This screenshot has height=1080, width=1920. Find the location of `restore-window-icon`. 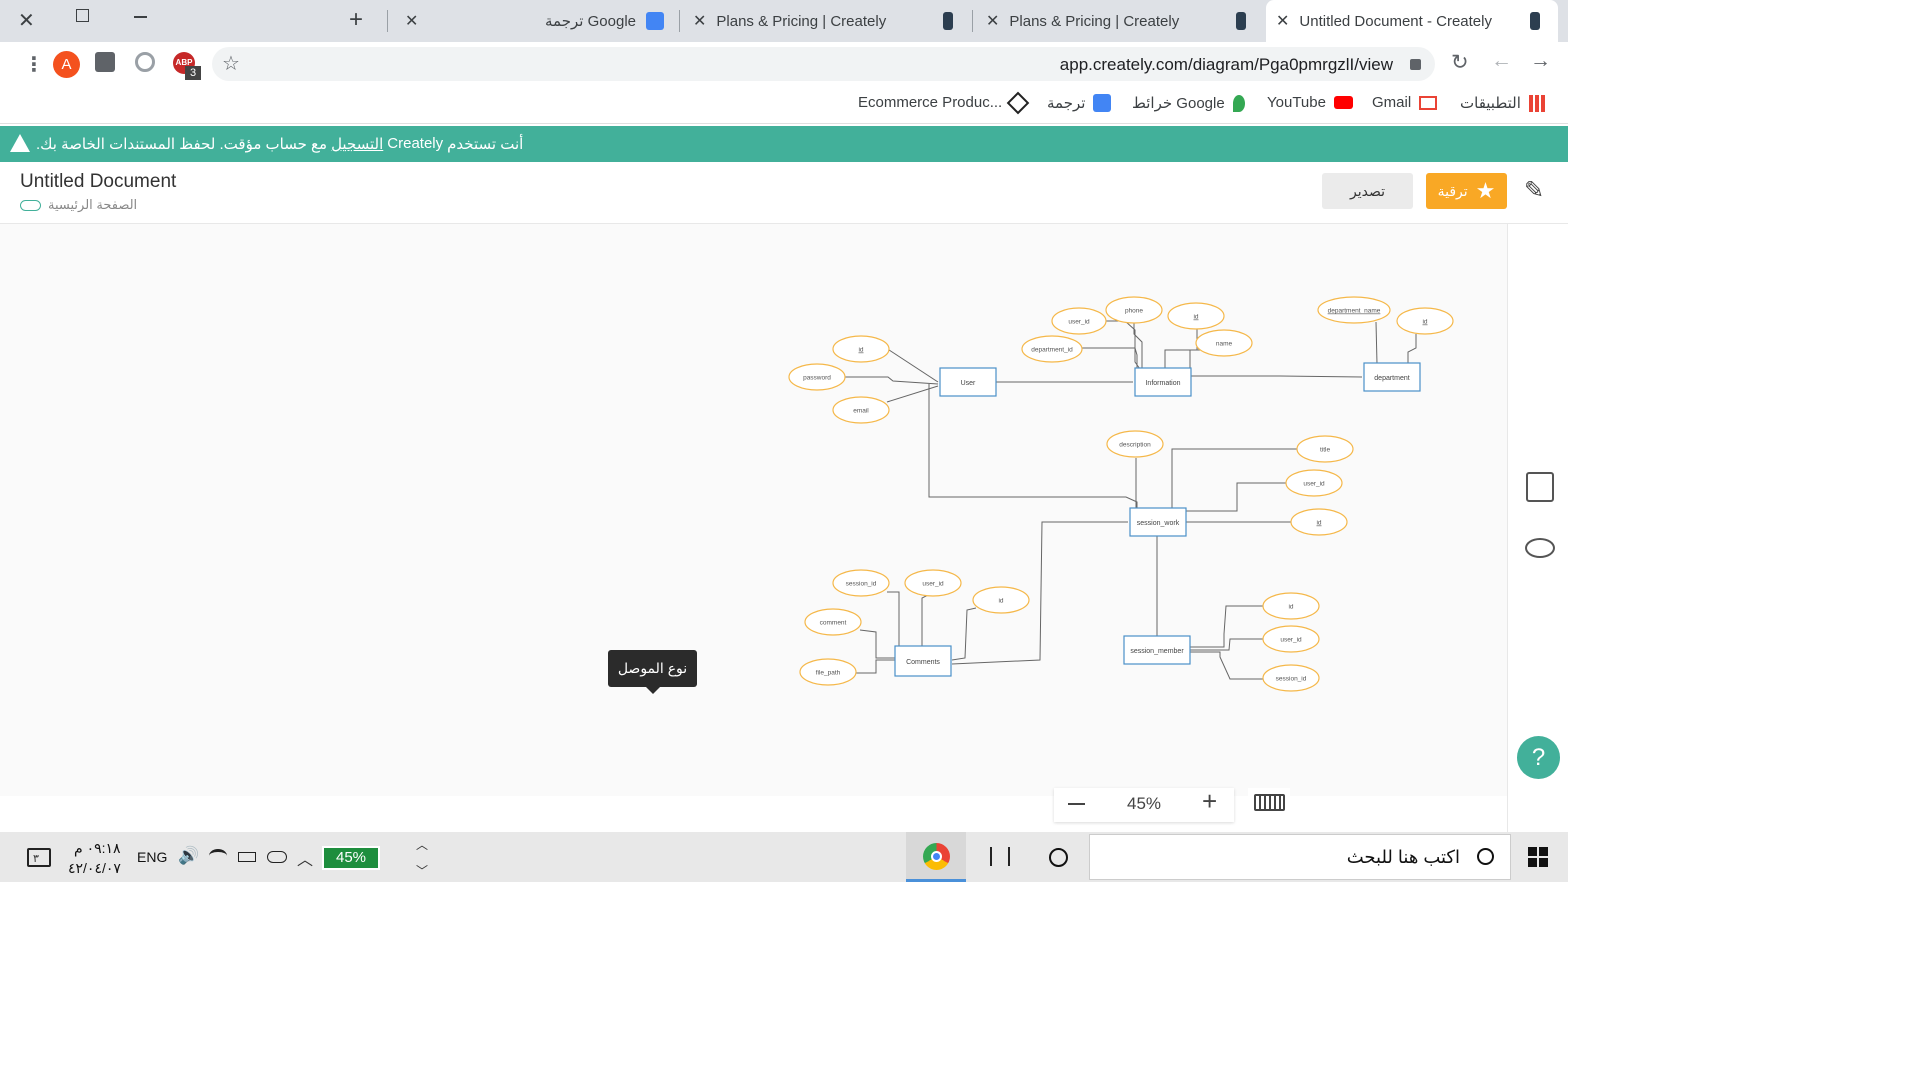

restore-window-icon is located at coordinates (82, 15).